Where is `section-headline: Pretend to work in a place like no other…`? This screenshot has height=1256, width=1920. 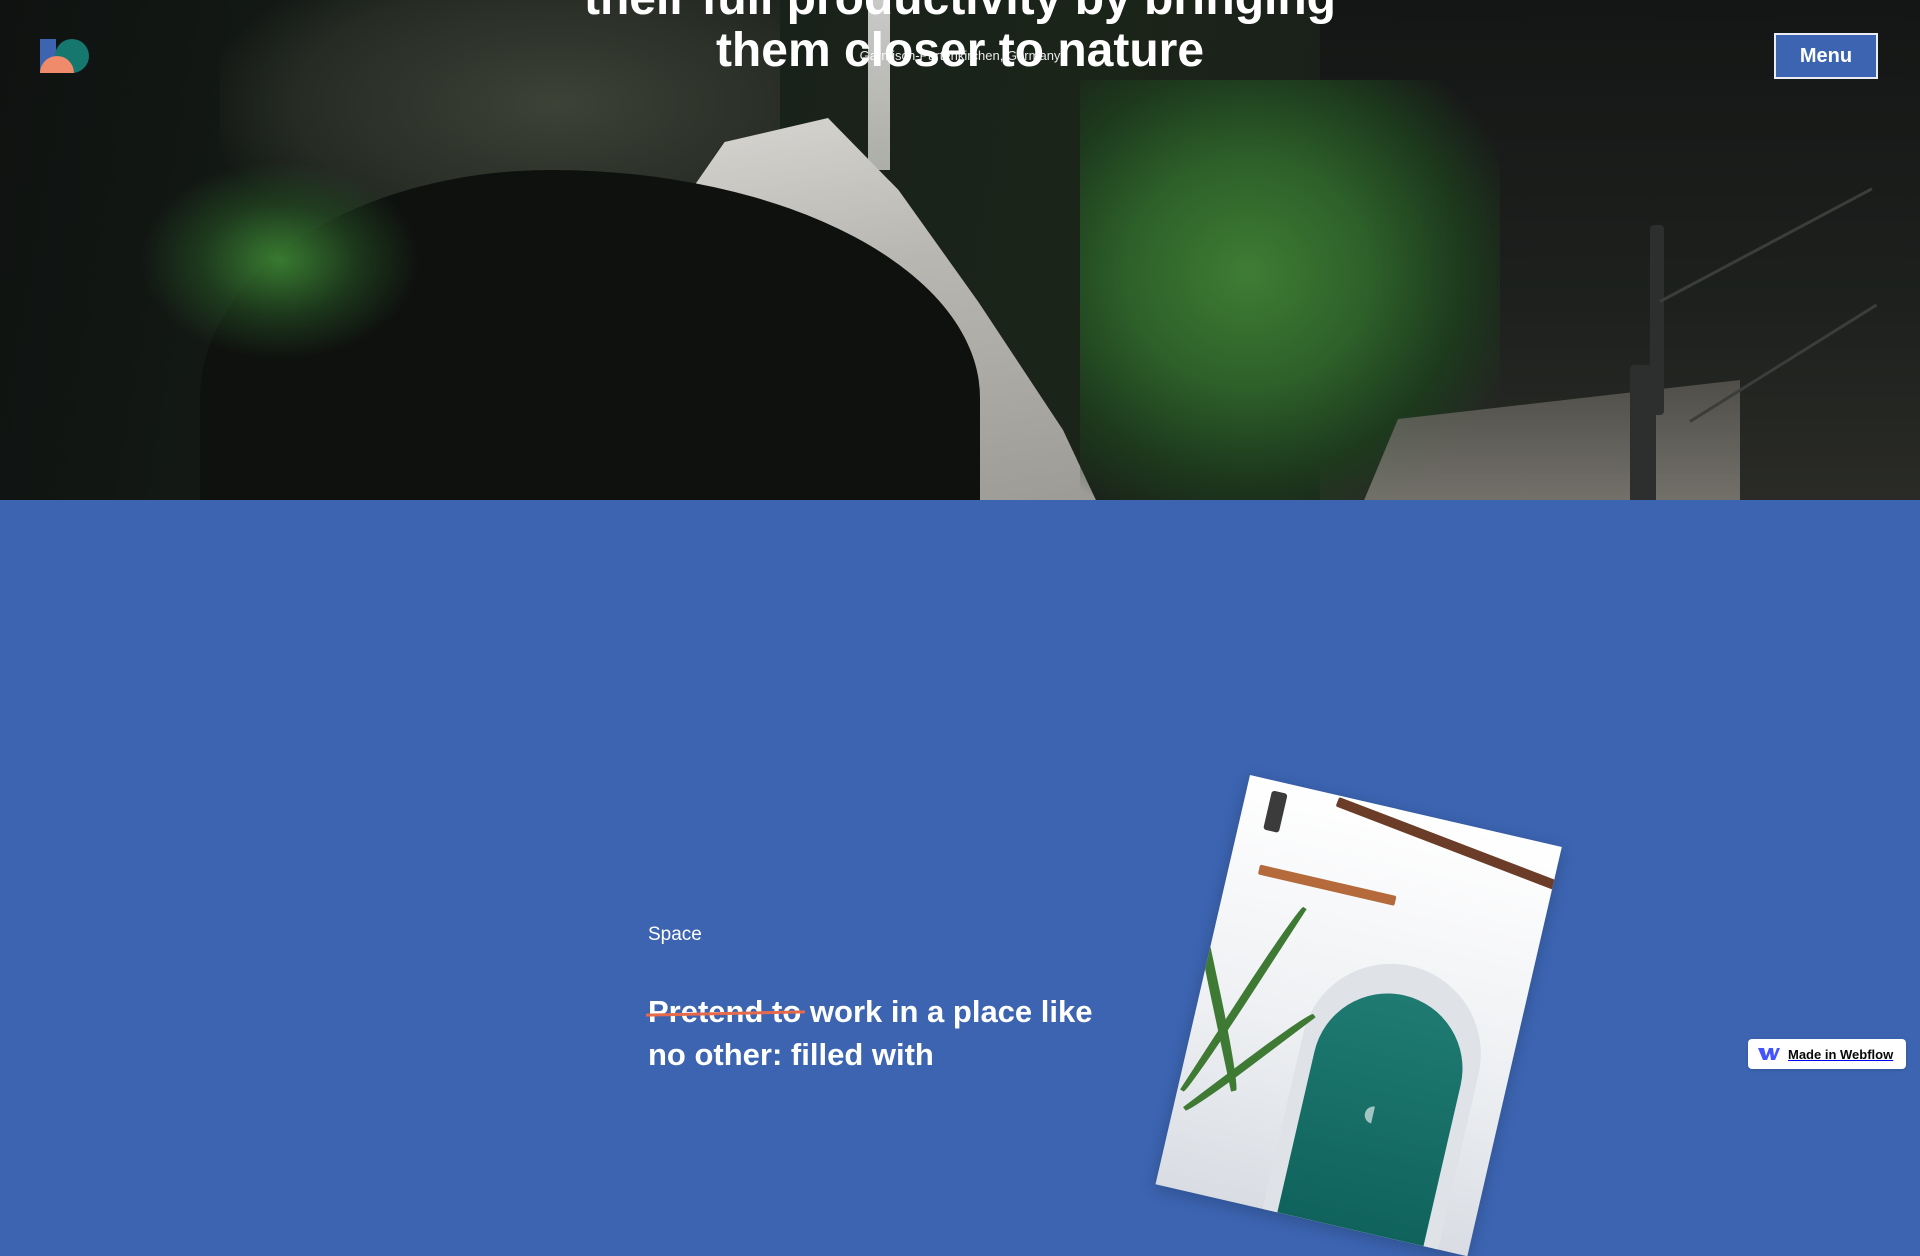
section-headline: Pretend to work in a place like no other… is located at coordinates (878, 1033).